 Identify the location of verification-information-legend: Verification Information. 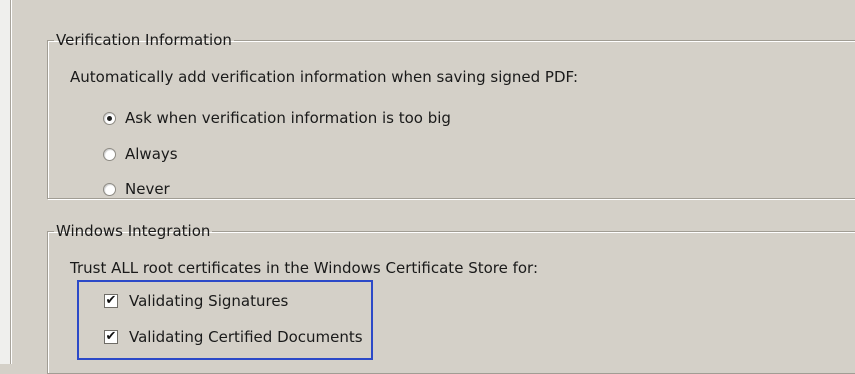
(144, 40).